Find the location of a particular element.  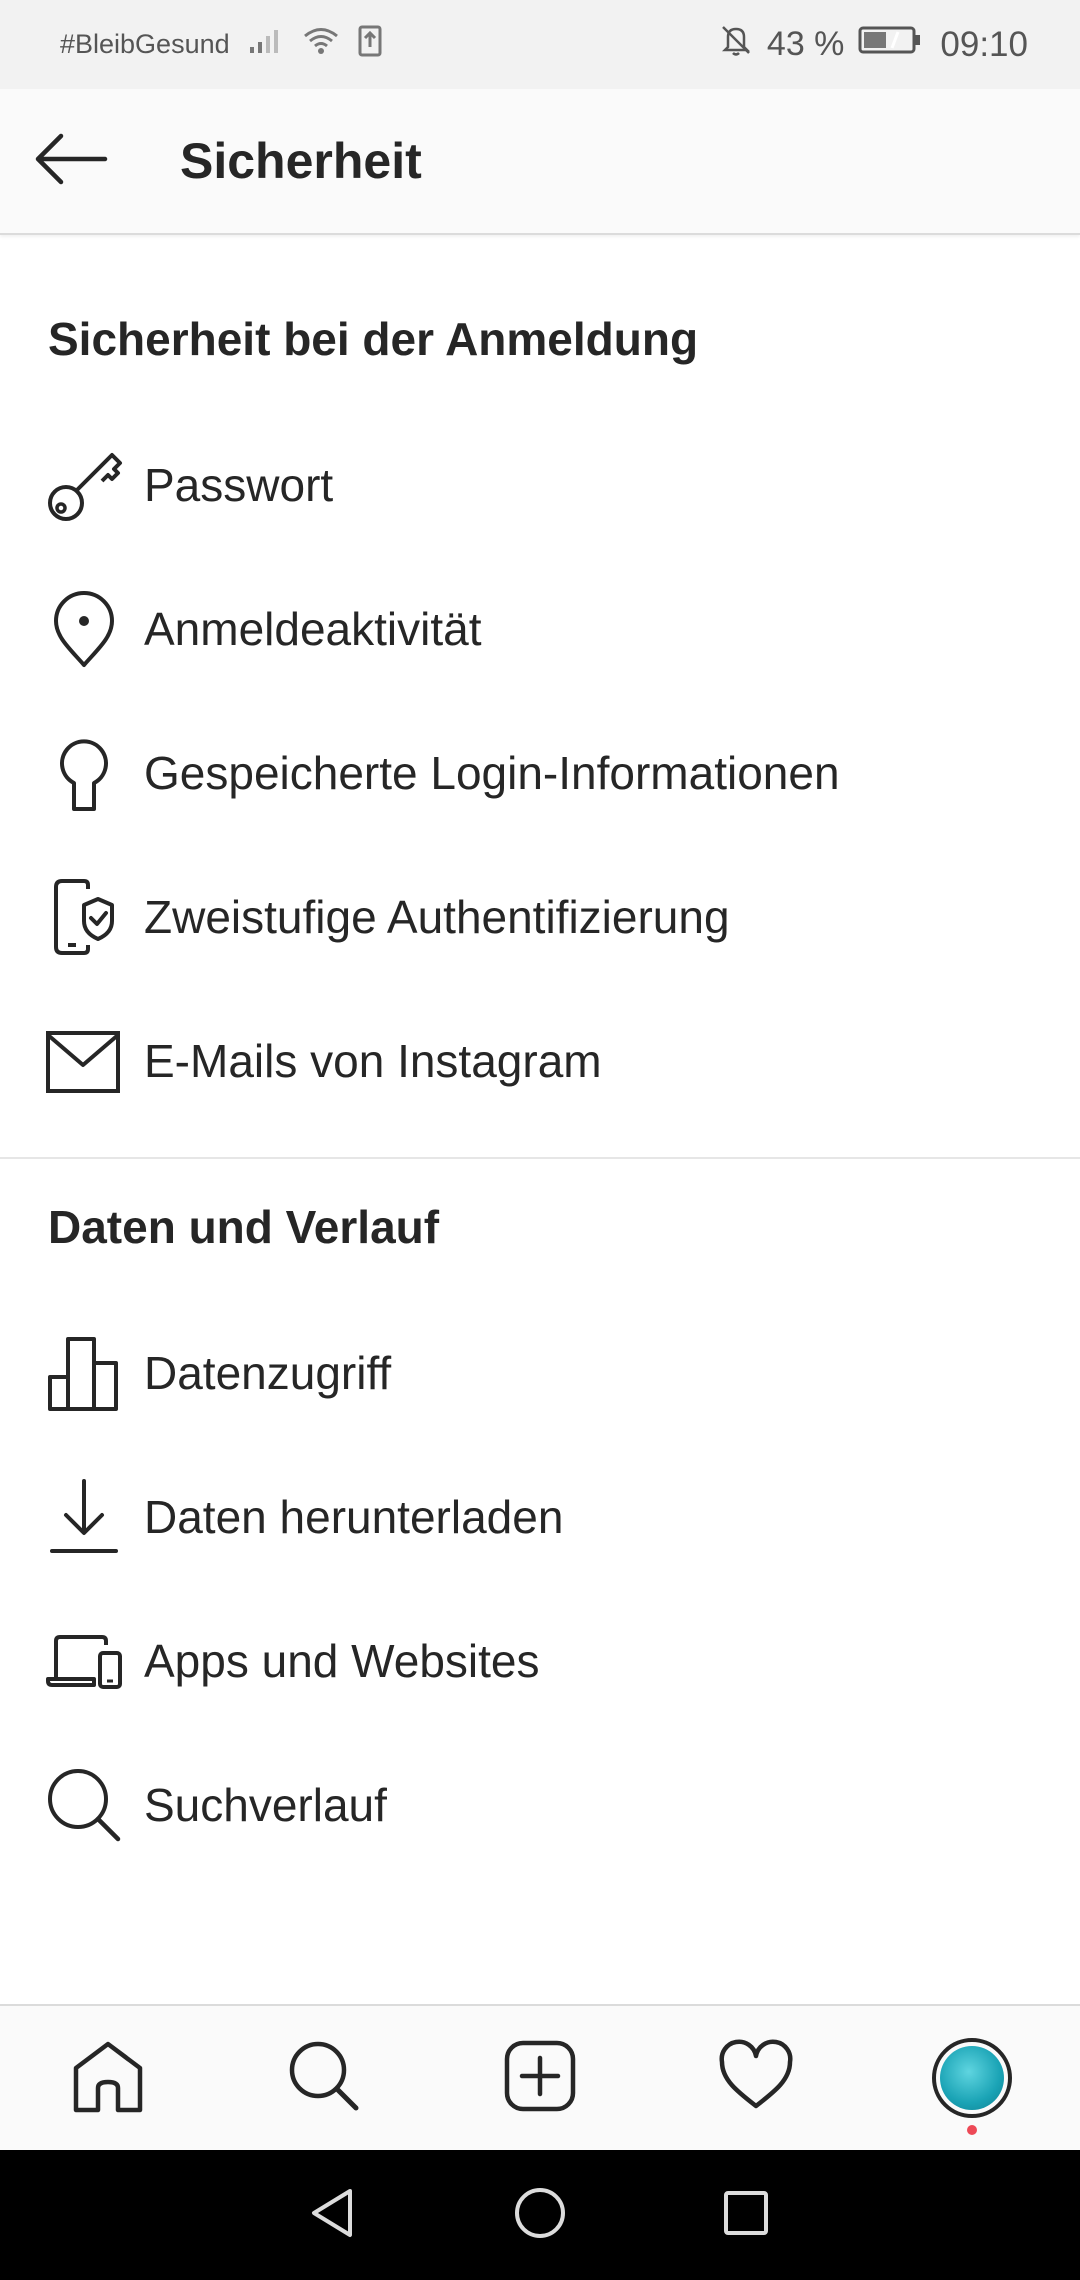

key-icon is located at coordinates (84, 485).